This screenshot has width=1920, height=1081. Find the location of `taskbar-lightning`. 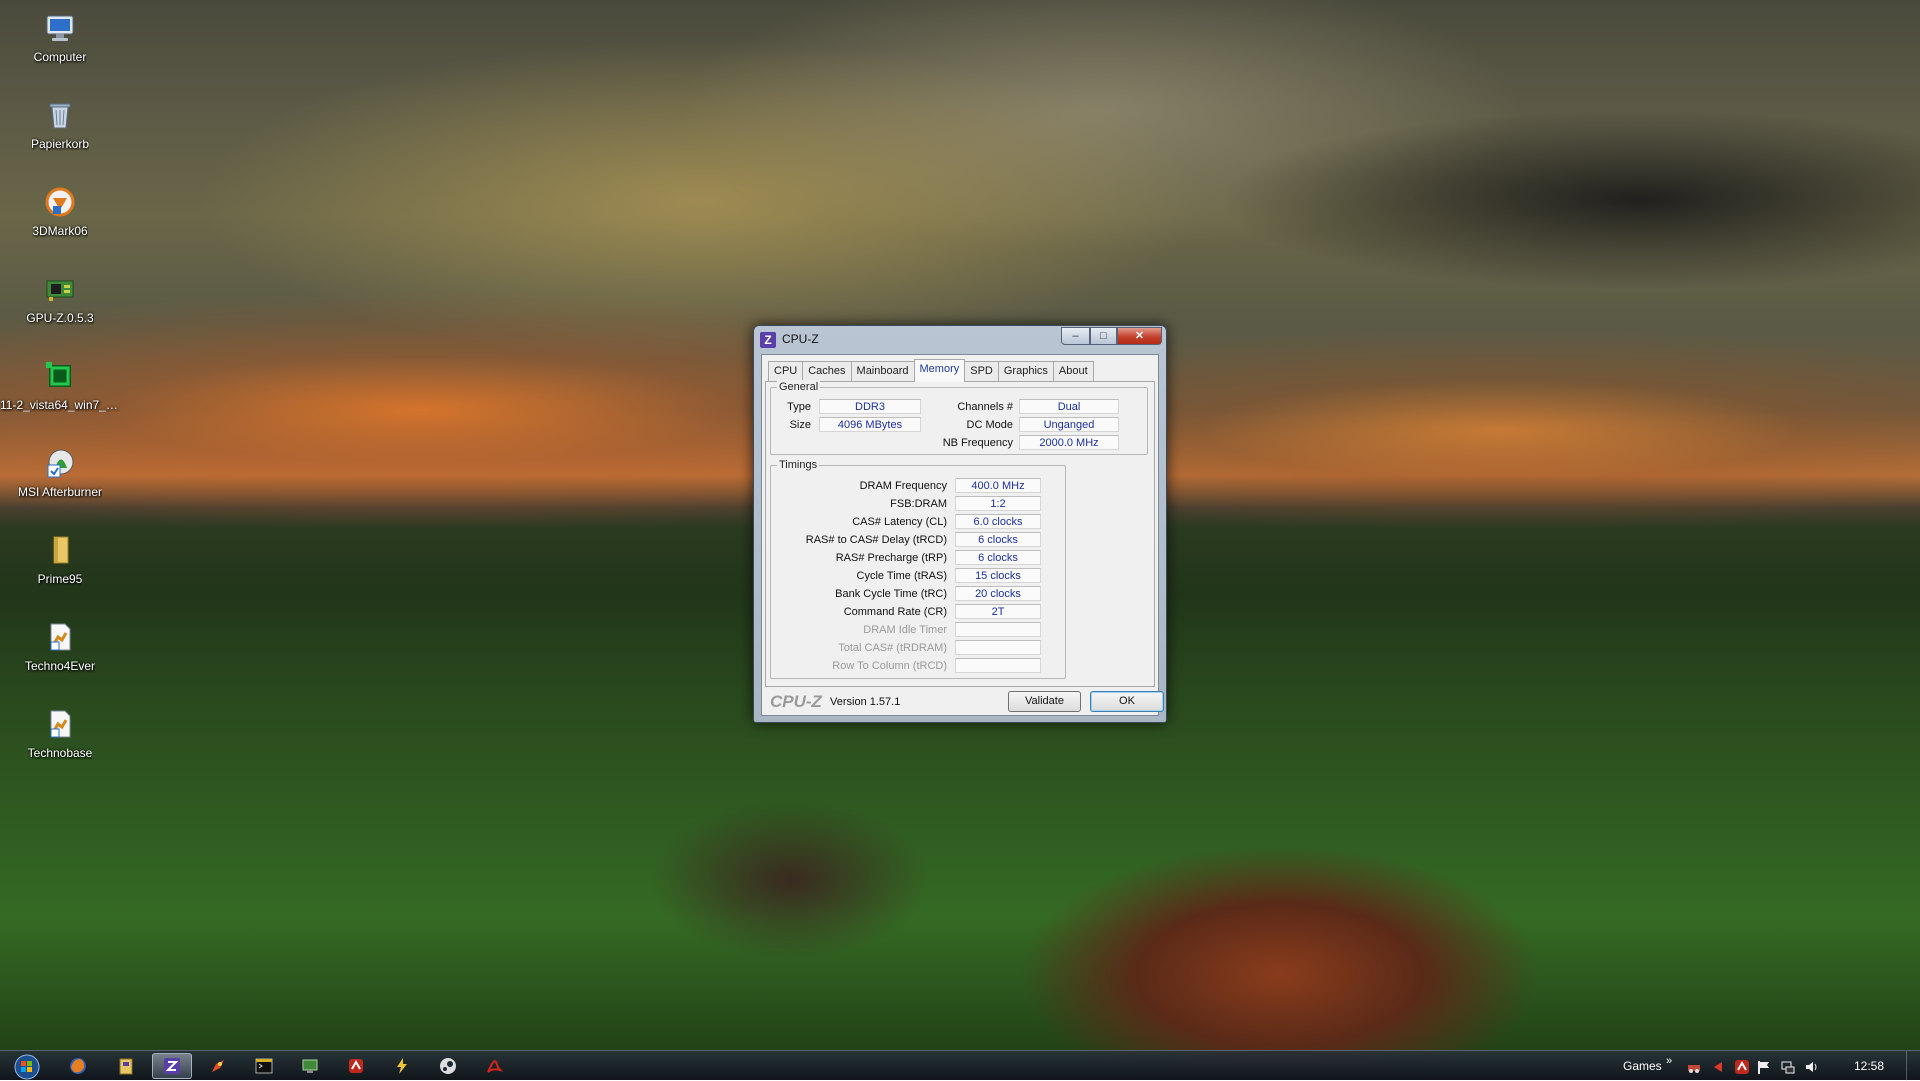

taskbar-lightning is located at coordinates (402, 1066).